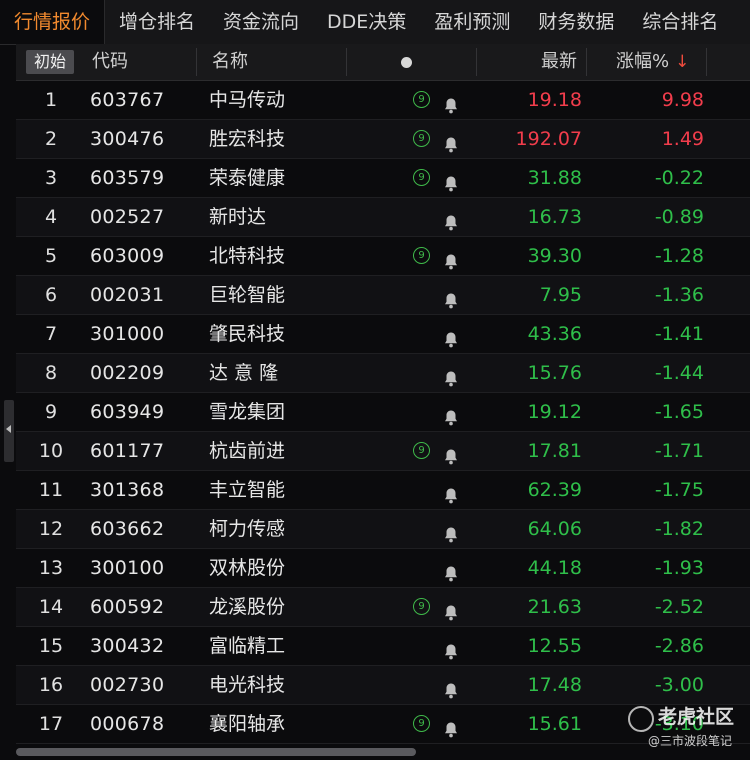 This screenshot has height=760, width=750. I want to click on tab-1: 增仓排名, so click(157, 22).